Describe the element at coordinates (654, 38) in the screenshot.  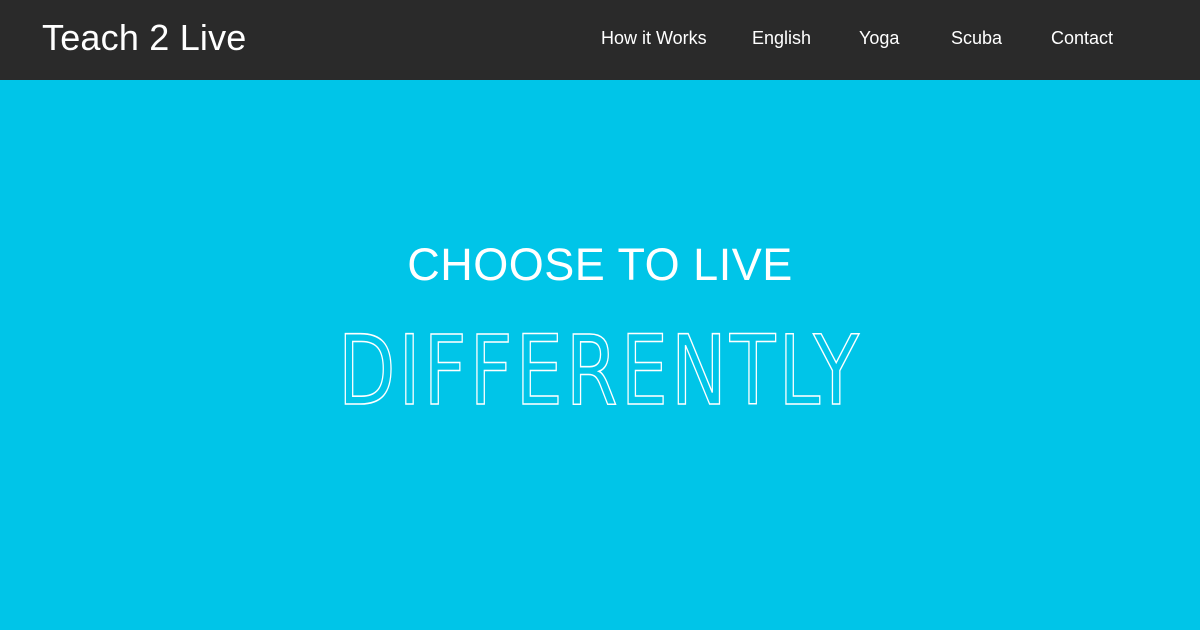
I see `nav-link-how-it-works: How it Works` at that location.